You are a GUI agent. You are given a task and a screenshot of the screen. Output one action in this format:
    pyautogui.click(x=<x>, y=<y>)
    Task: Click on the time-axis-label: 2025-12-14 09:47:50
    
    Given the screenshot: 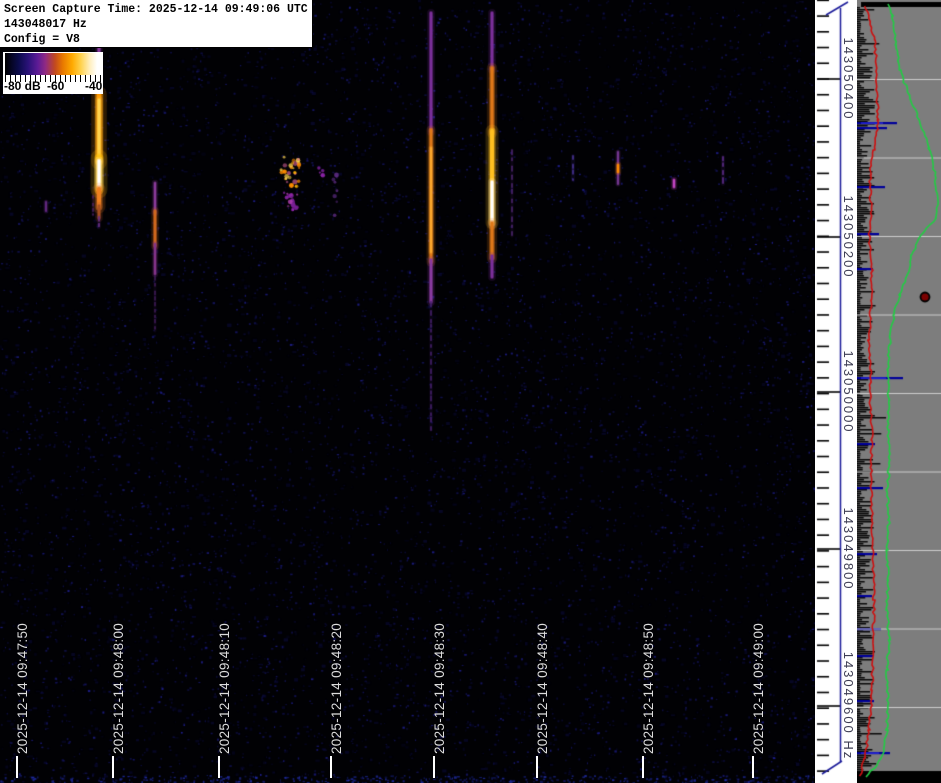 What is the action you would take?
    pyautogui.click(x=22, y=688)
    